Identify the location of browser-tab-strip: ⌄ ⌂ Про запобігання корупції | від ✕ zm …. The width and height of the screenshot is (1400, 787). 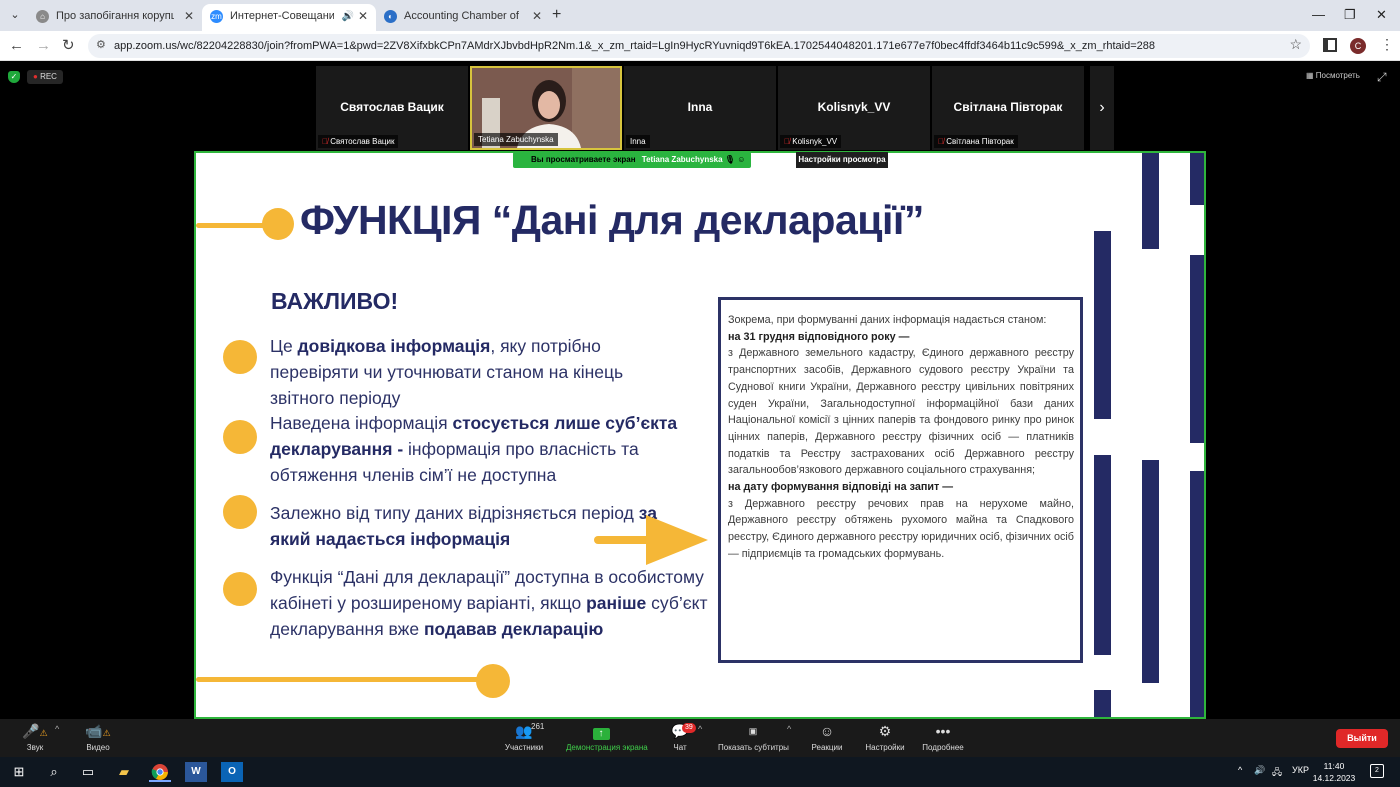
(700, 15).